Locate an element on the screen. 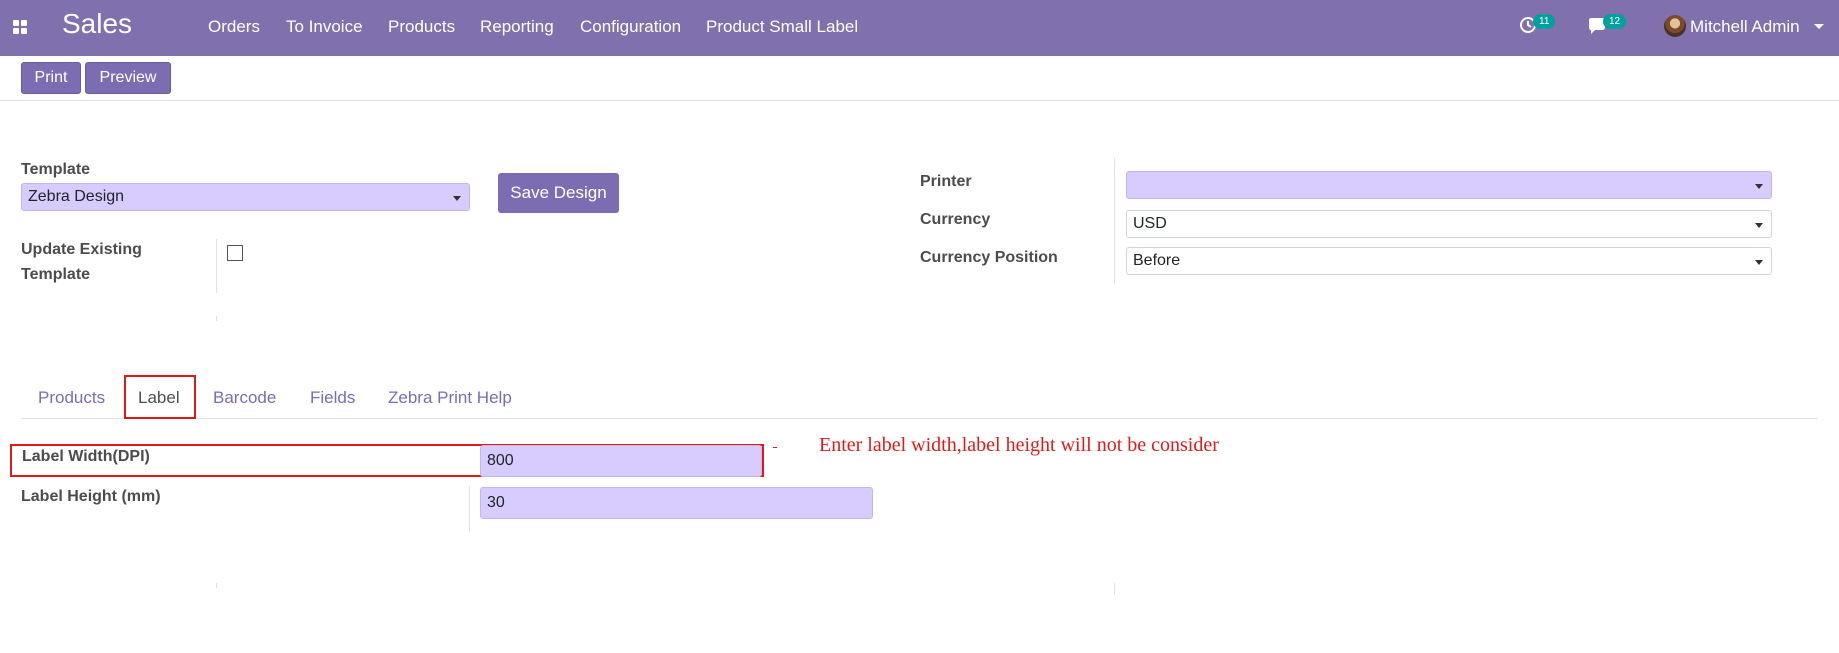  currency-position-select: Before is located at coordinates (1449, 261).